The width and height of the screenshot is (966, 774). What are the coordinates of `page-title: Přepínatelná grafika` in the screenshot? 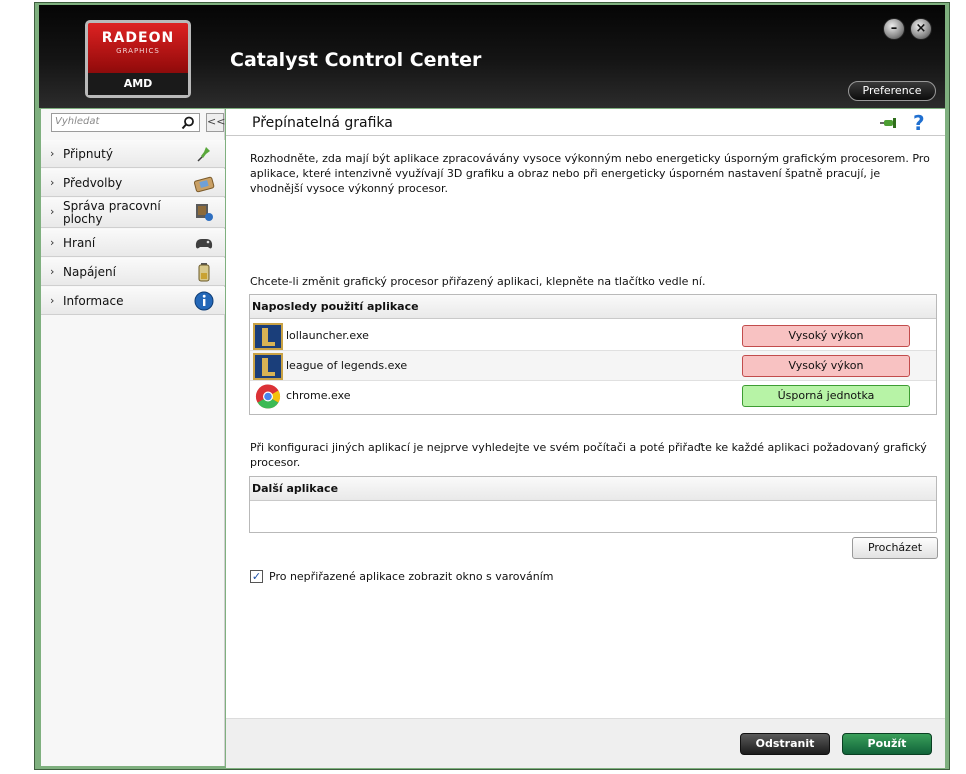 It's located at (322, 123).